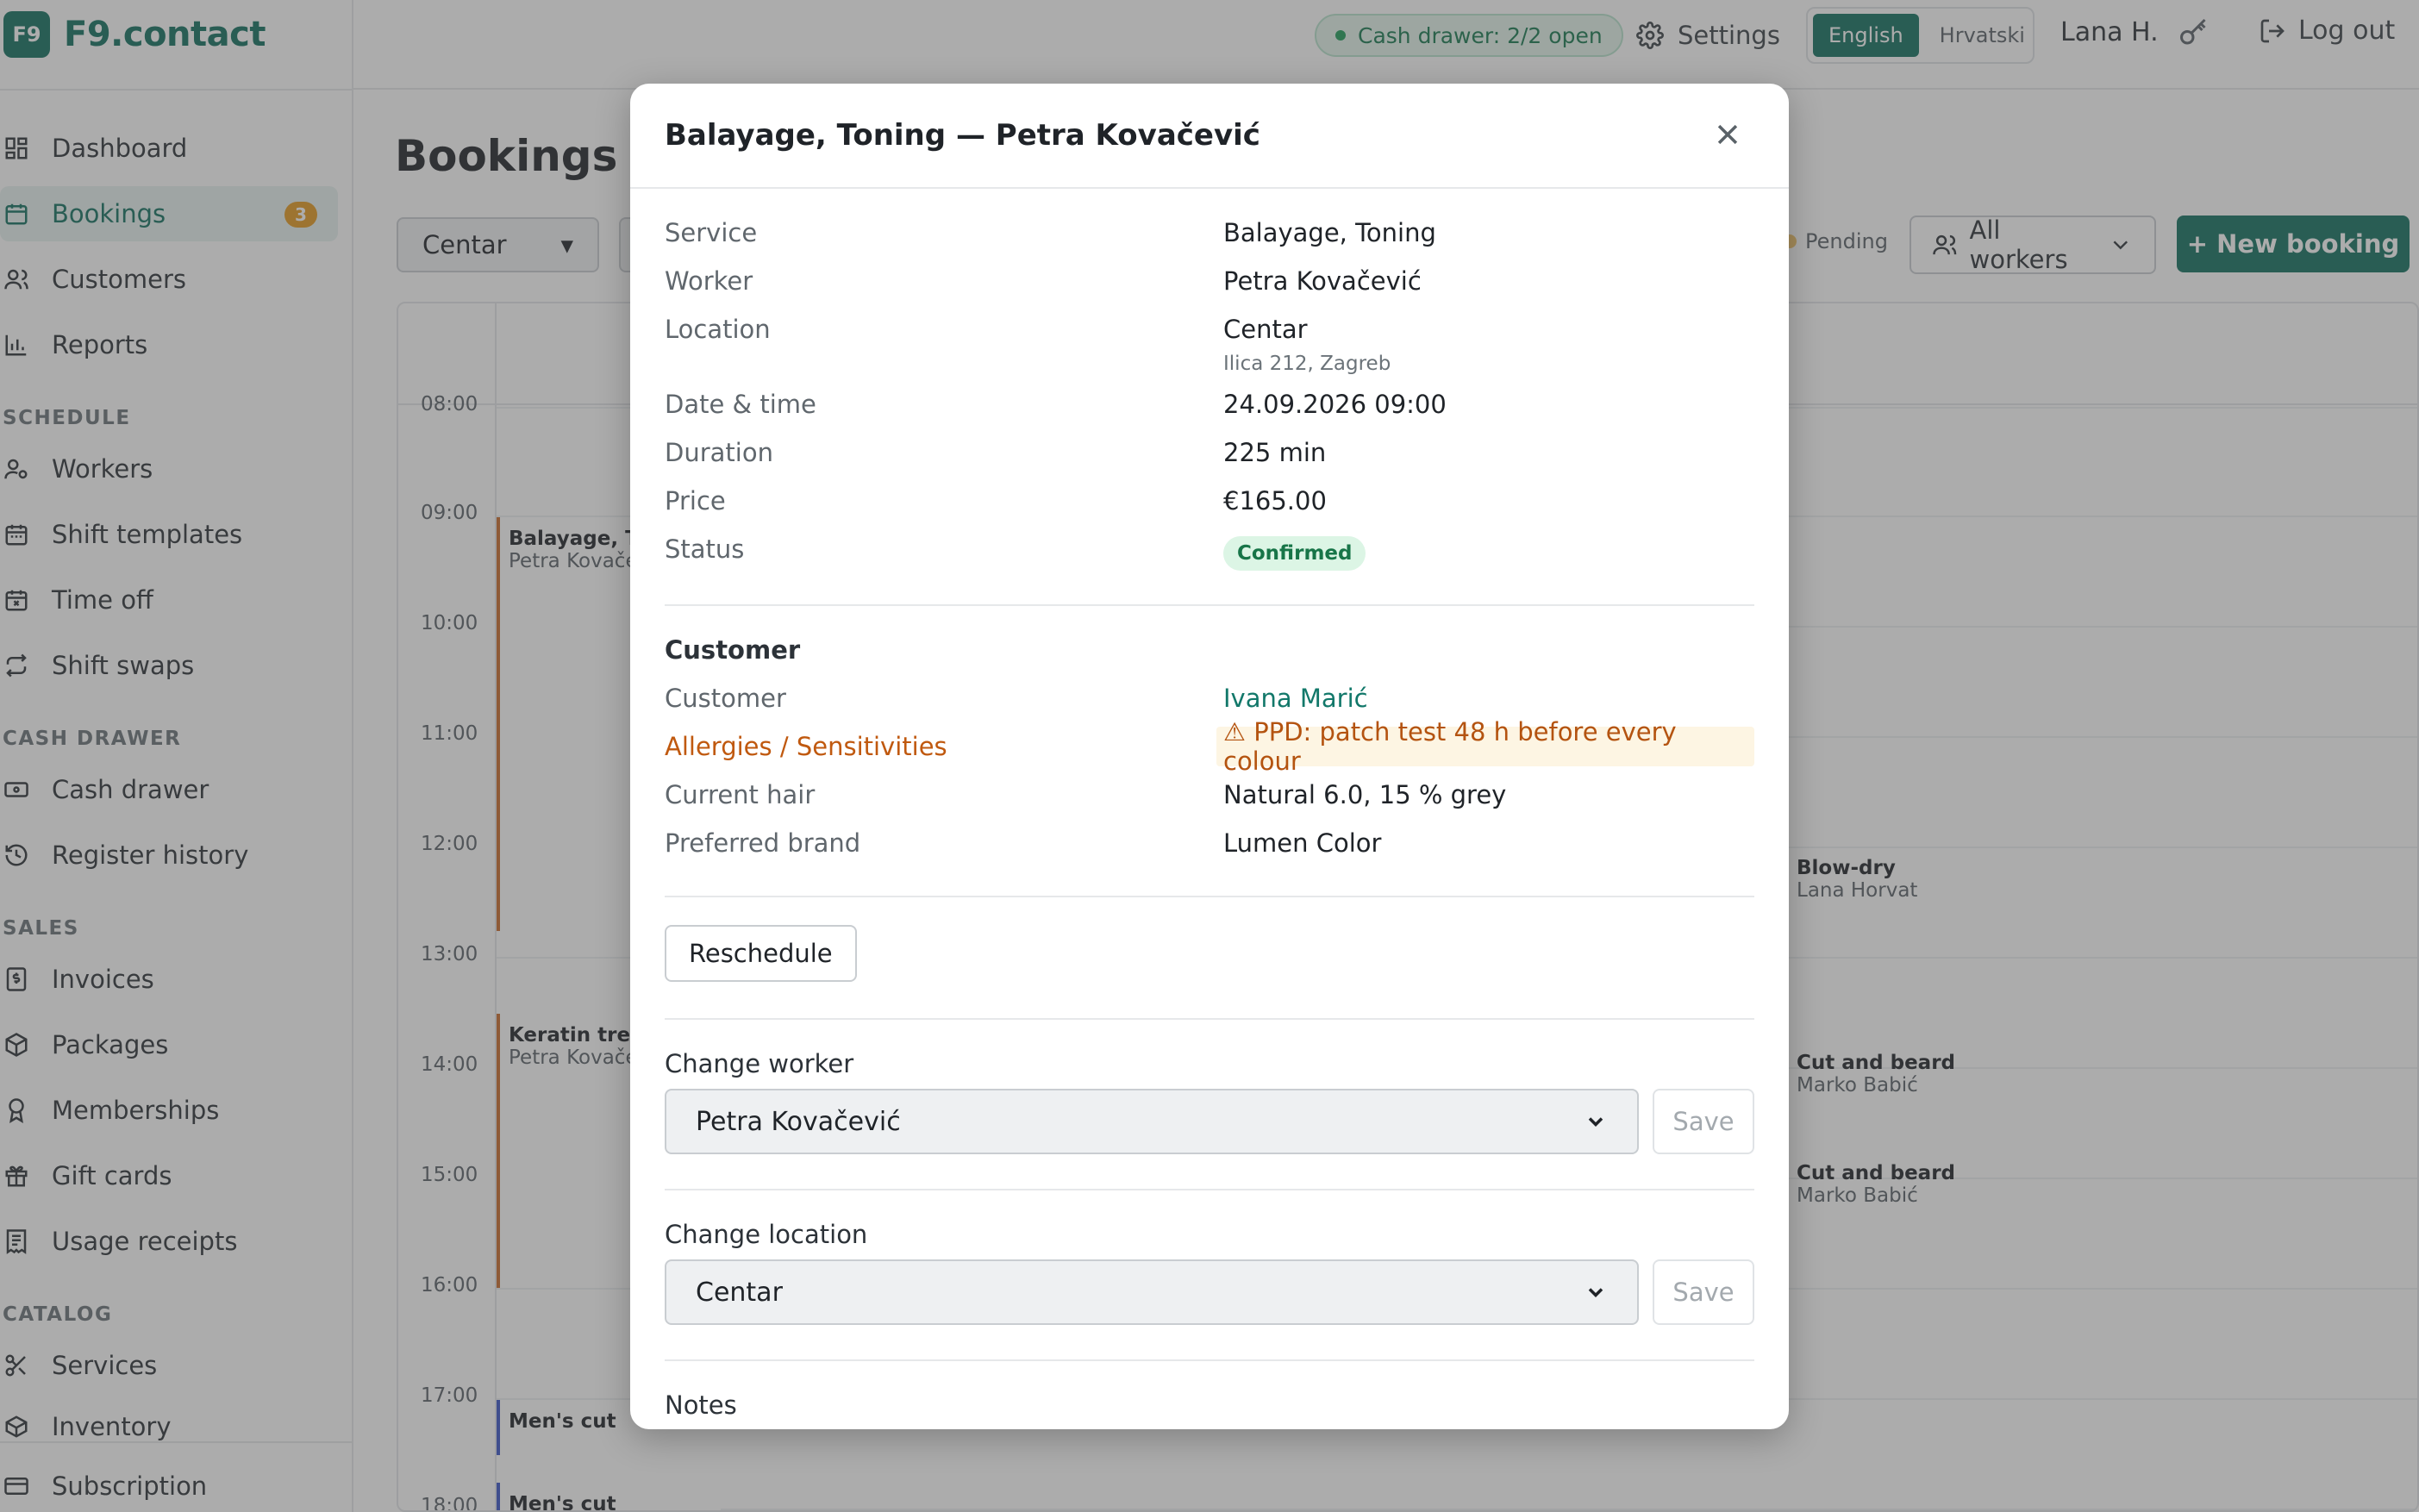 The height and width of the screenshot is (1512, 2419). I want to click on notes-title: Notes, so click(701, 1405).